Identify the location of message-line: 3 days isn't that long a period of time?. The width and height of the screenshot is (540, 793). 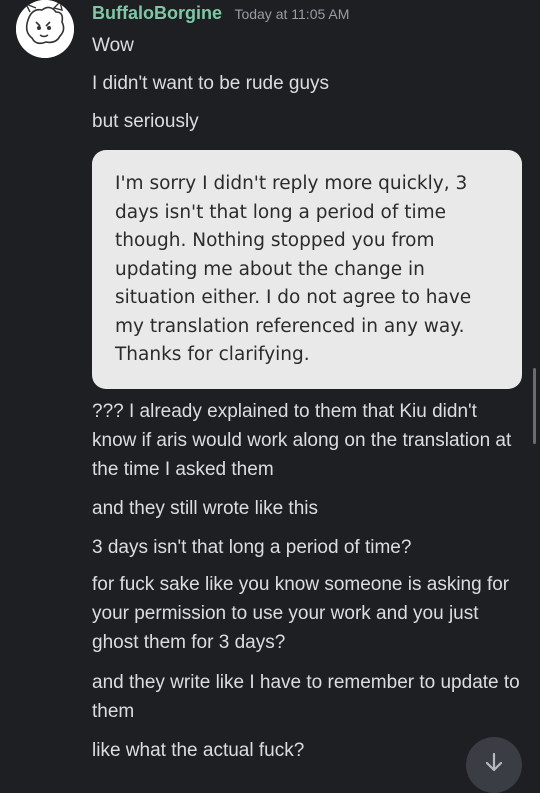
(252, 547).